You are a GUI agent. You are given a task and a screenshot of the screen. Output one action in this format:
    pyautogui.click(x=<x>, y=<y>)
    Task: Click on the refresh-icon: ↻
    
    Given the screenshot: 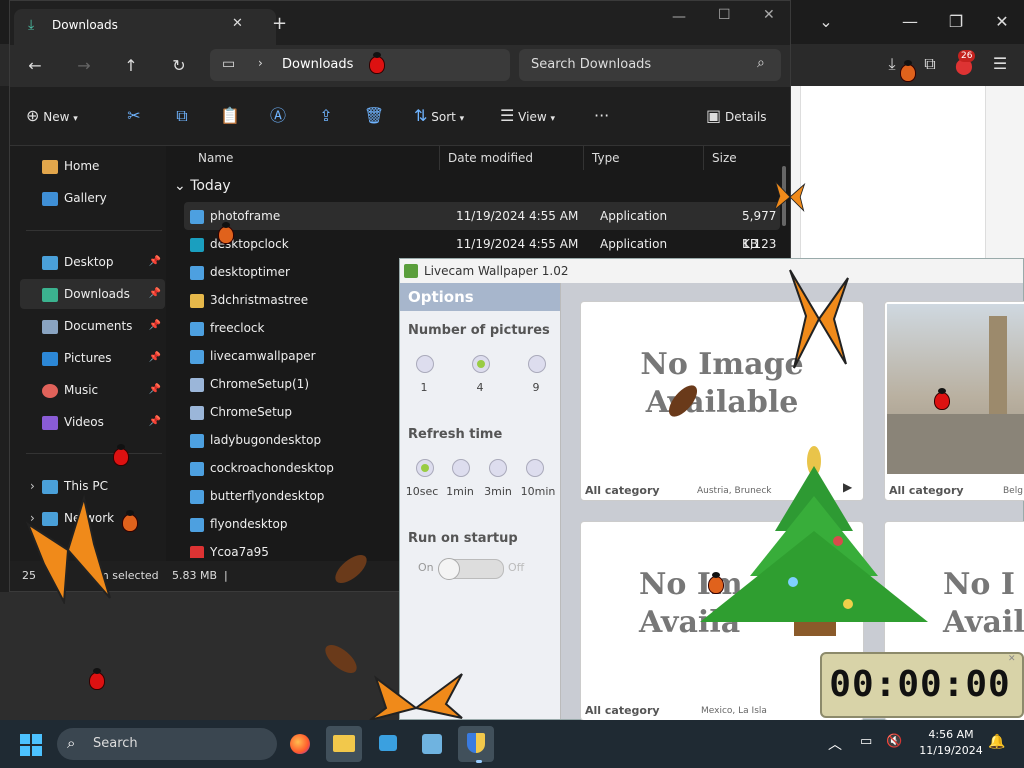 What is the action you would take?
    pyautogui.click(x=179, y=66)
    